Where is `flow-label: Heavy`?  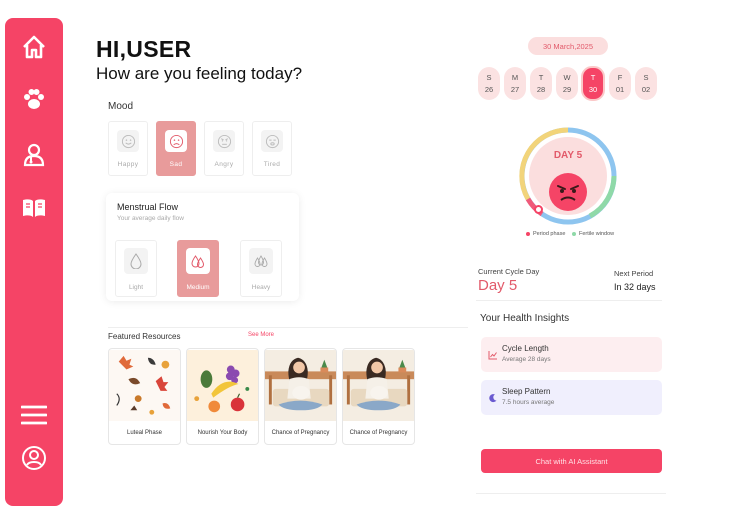 flow-label: Heavy is located at coordinates (261, 287).